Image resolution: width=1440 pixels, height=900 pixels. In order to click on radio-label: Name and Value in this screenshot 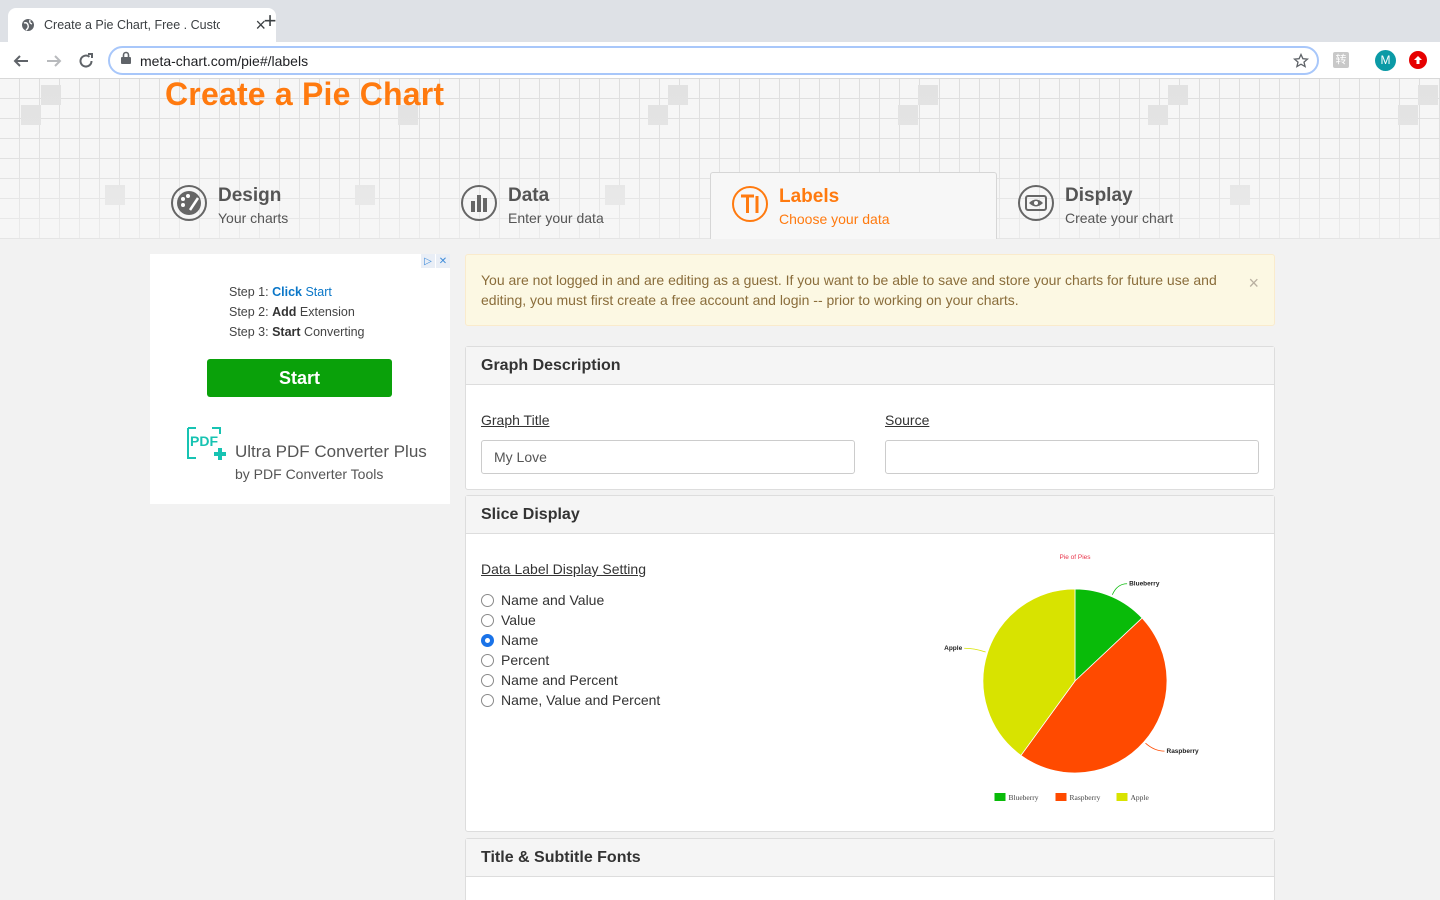, I will do `click(553, 600)`.